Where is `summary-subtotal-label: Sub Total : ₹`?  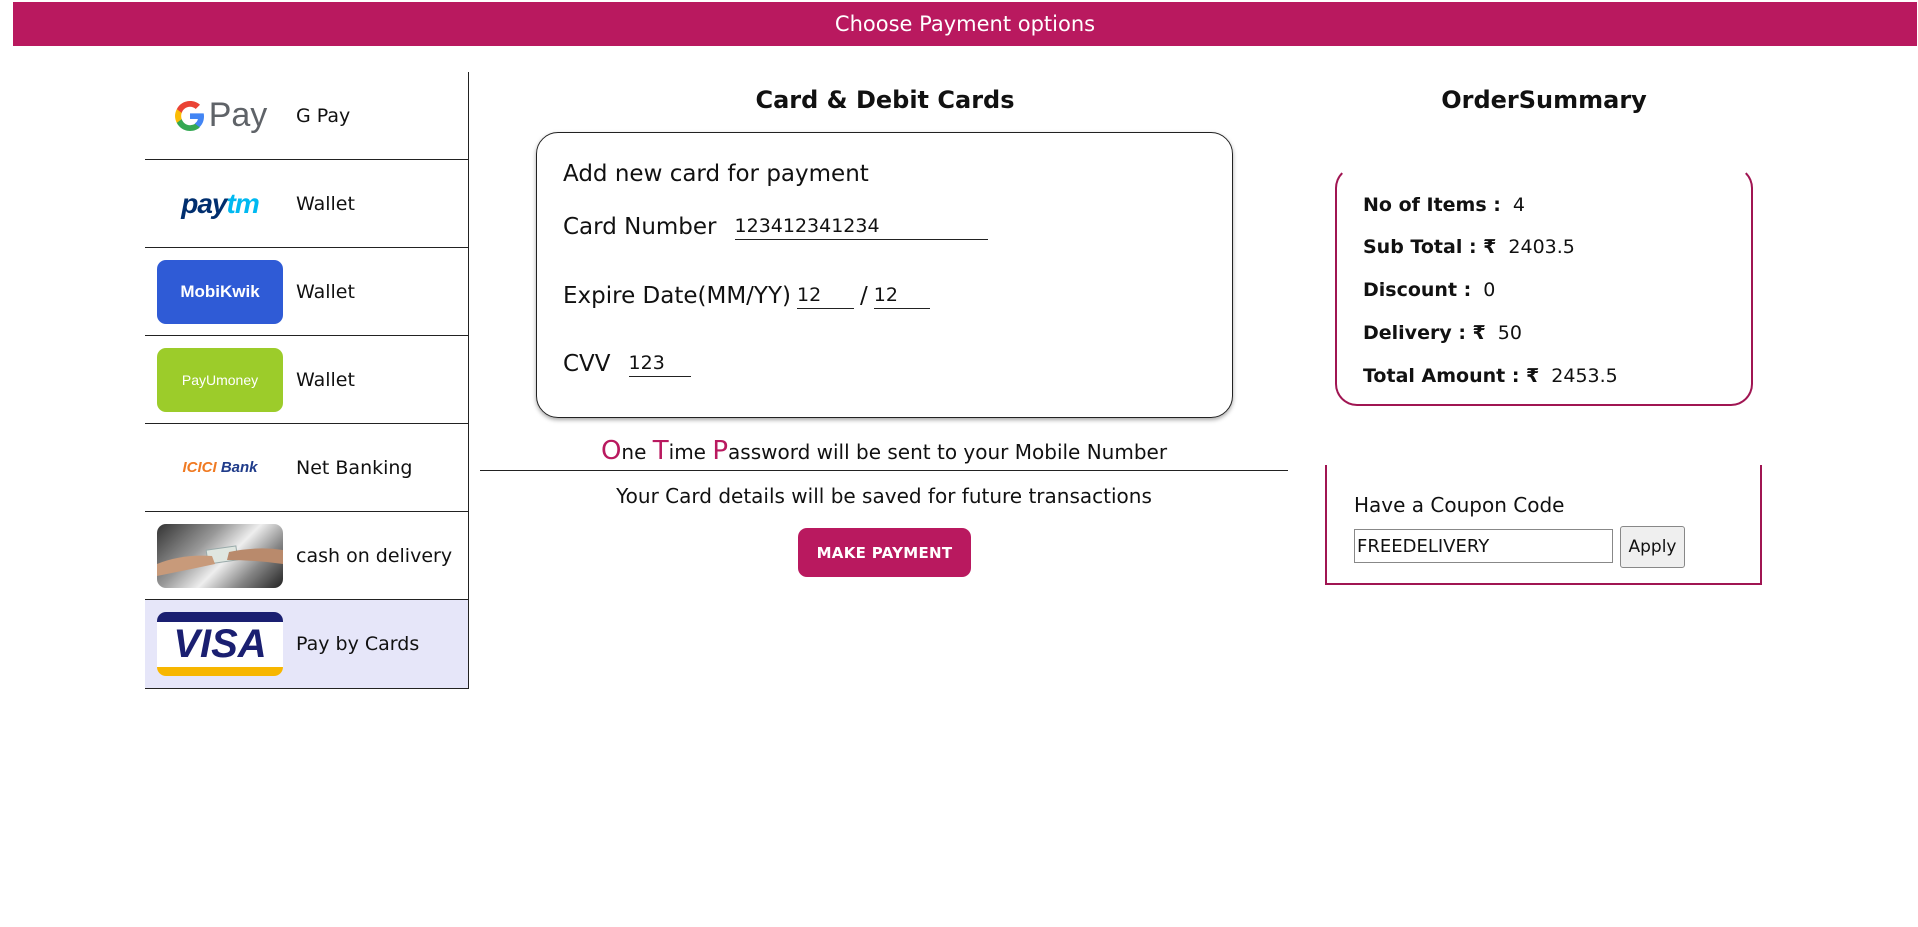 summary-subtotal-label: Sub Total : ₹ is located at coordinates (1430, 247).